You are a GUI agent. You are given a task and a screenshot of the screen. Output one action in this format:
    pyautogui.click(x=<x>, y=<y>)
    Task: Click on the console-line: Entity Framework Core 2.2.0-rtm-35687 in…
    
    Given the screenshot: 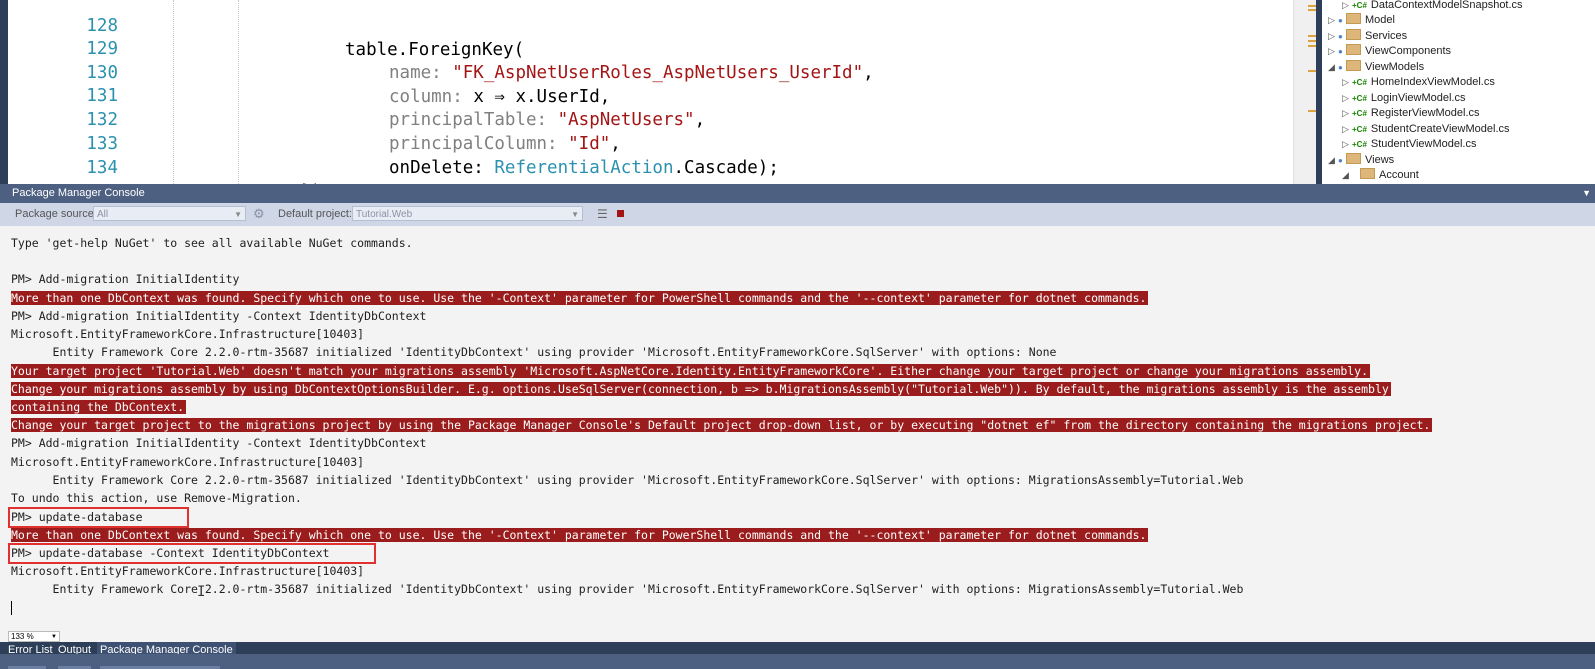 What is the action you would take?
    pyautogui.click(x=627, y=480)
    